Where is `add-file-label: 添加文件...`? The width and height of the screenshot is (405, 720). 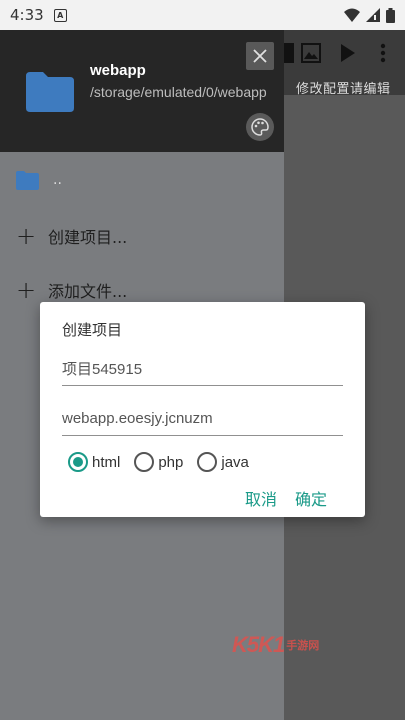
add-file-label: 添加文件... is located at coordinates (88, 291).